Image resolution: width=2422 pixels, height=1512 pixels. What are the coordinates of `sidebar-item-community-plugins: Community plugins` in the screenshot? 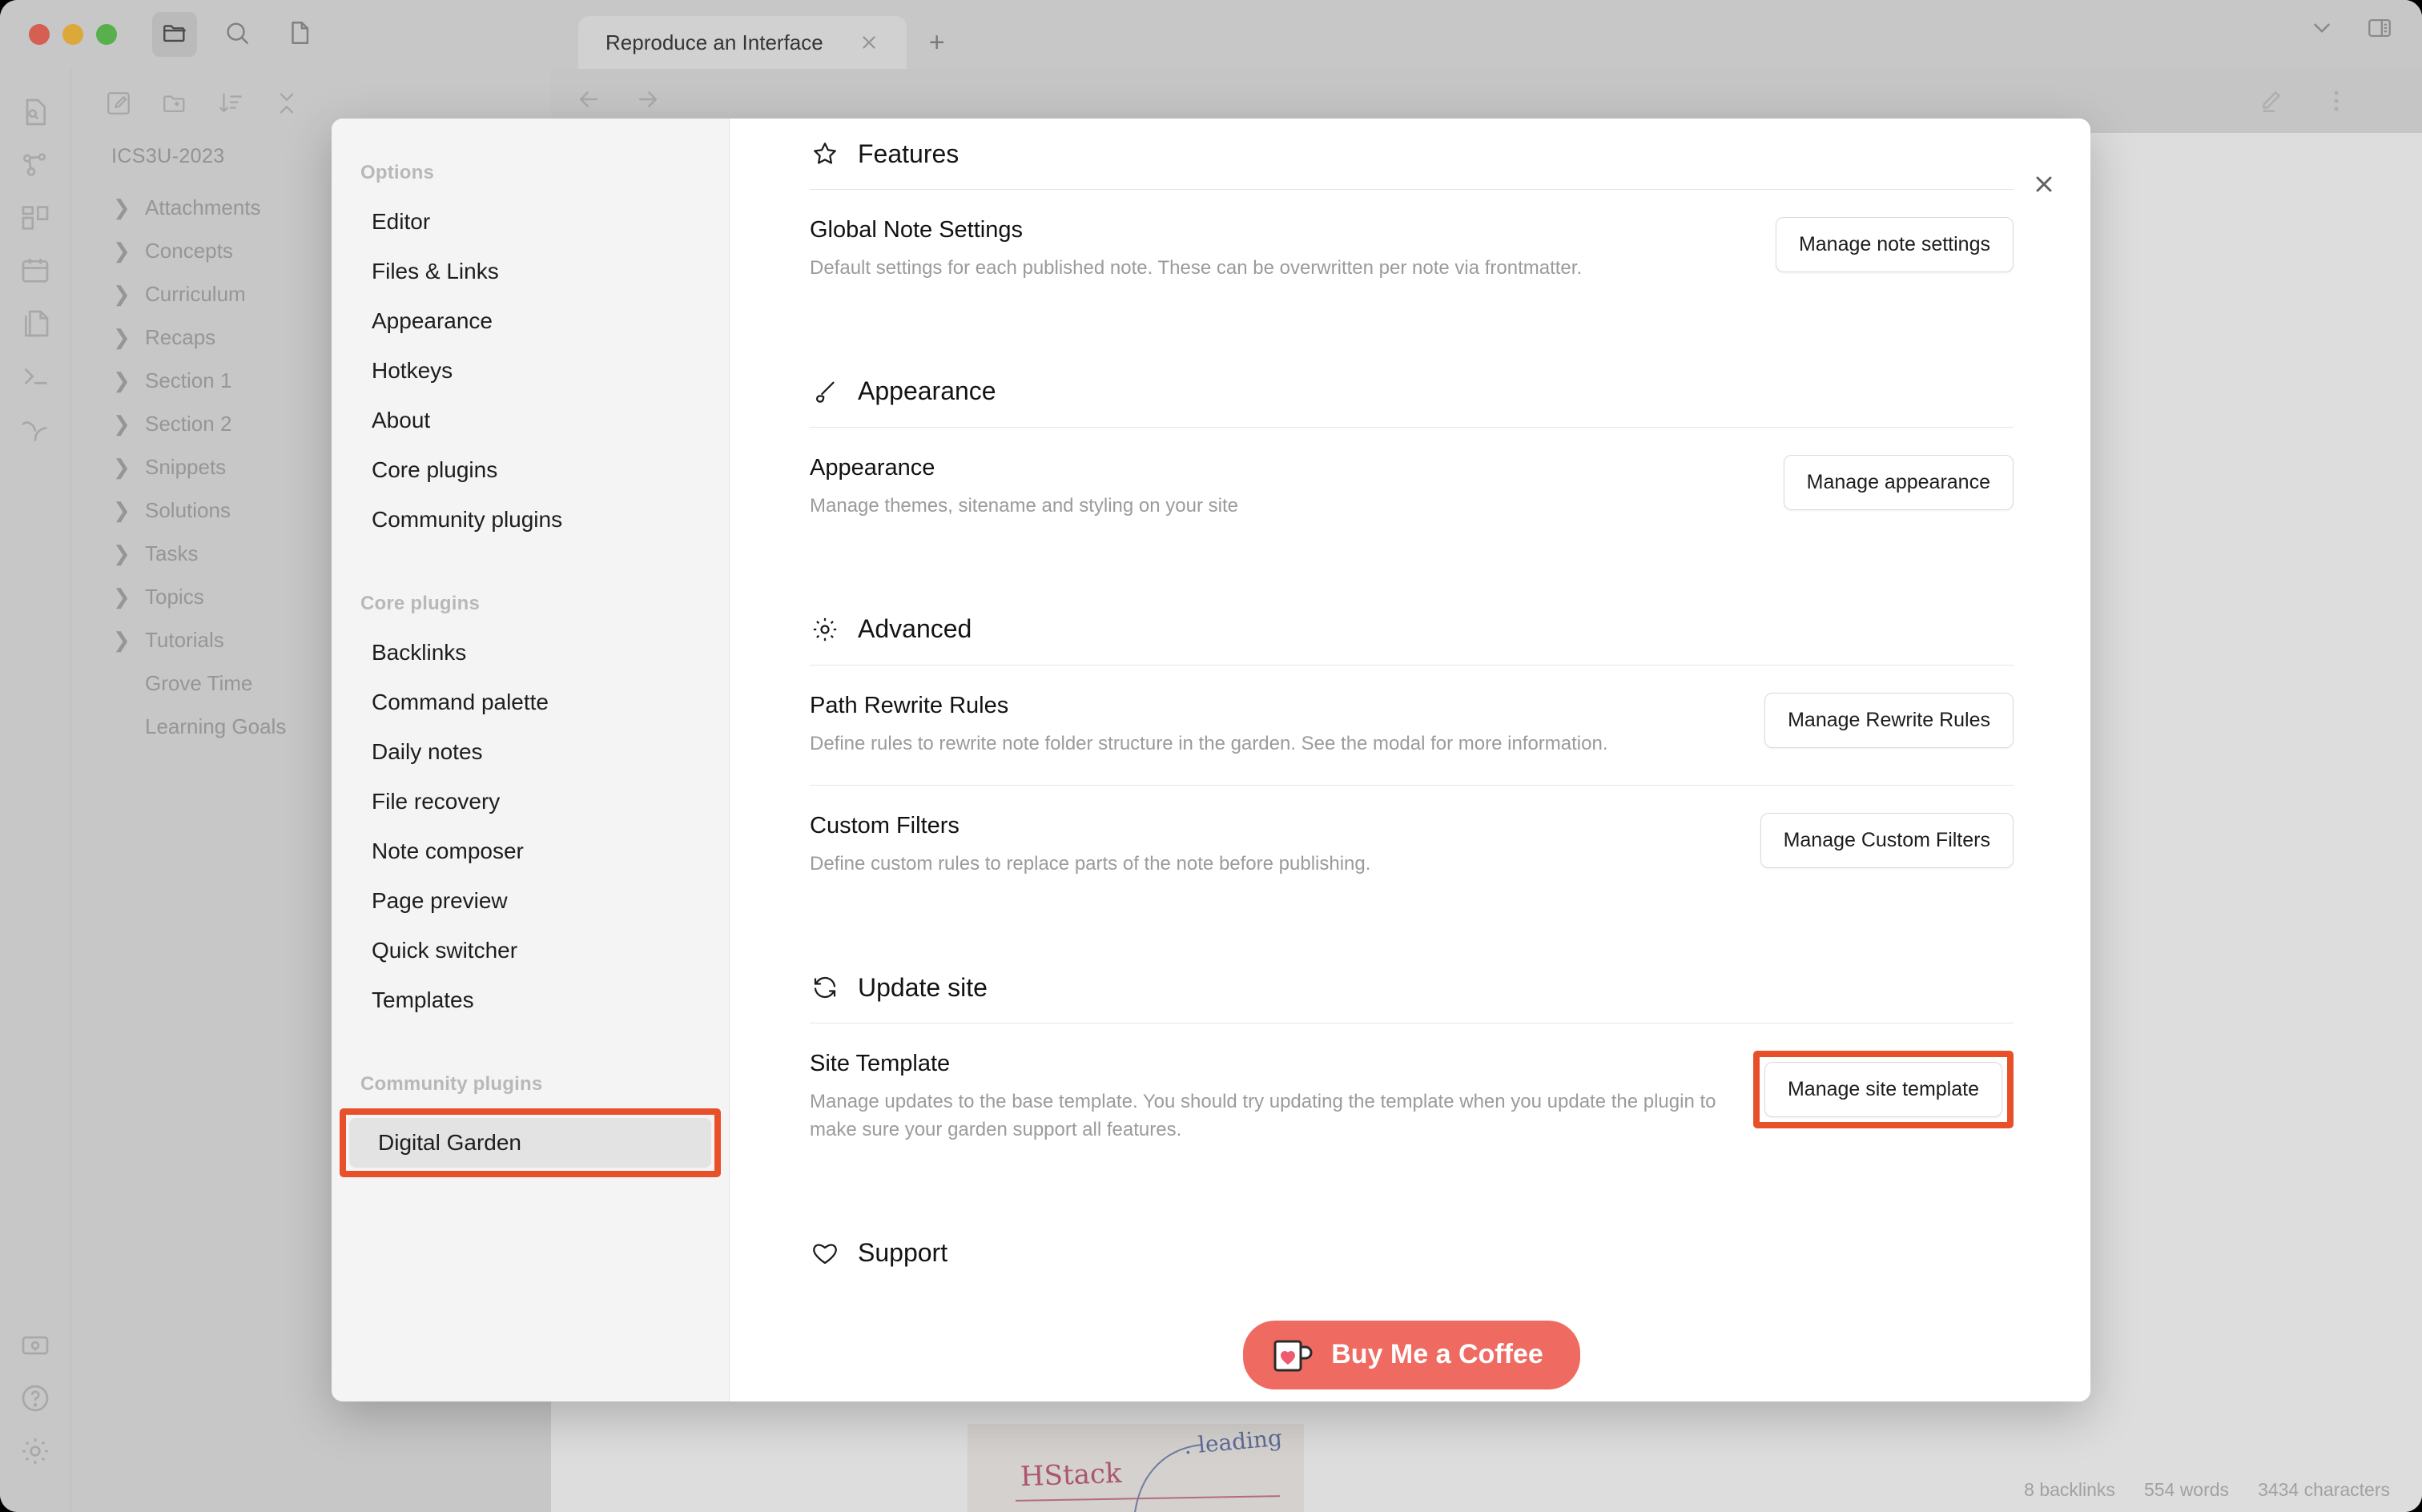 It's located at (528, 520).